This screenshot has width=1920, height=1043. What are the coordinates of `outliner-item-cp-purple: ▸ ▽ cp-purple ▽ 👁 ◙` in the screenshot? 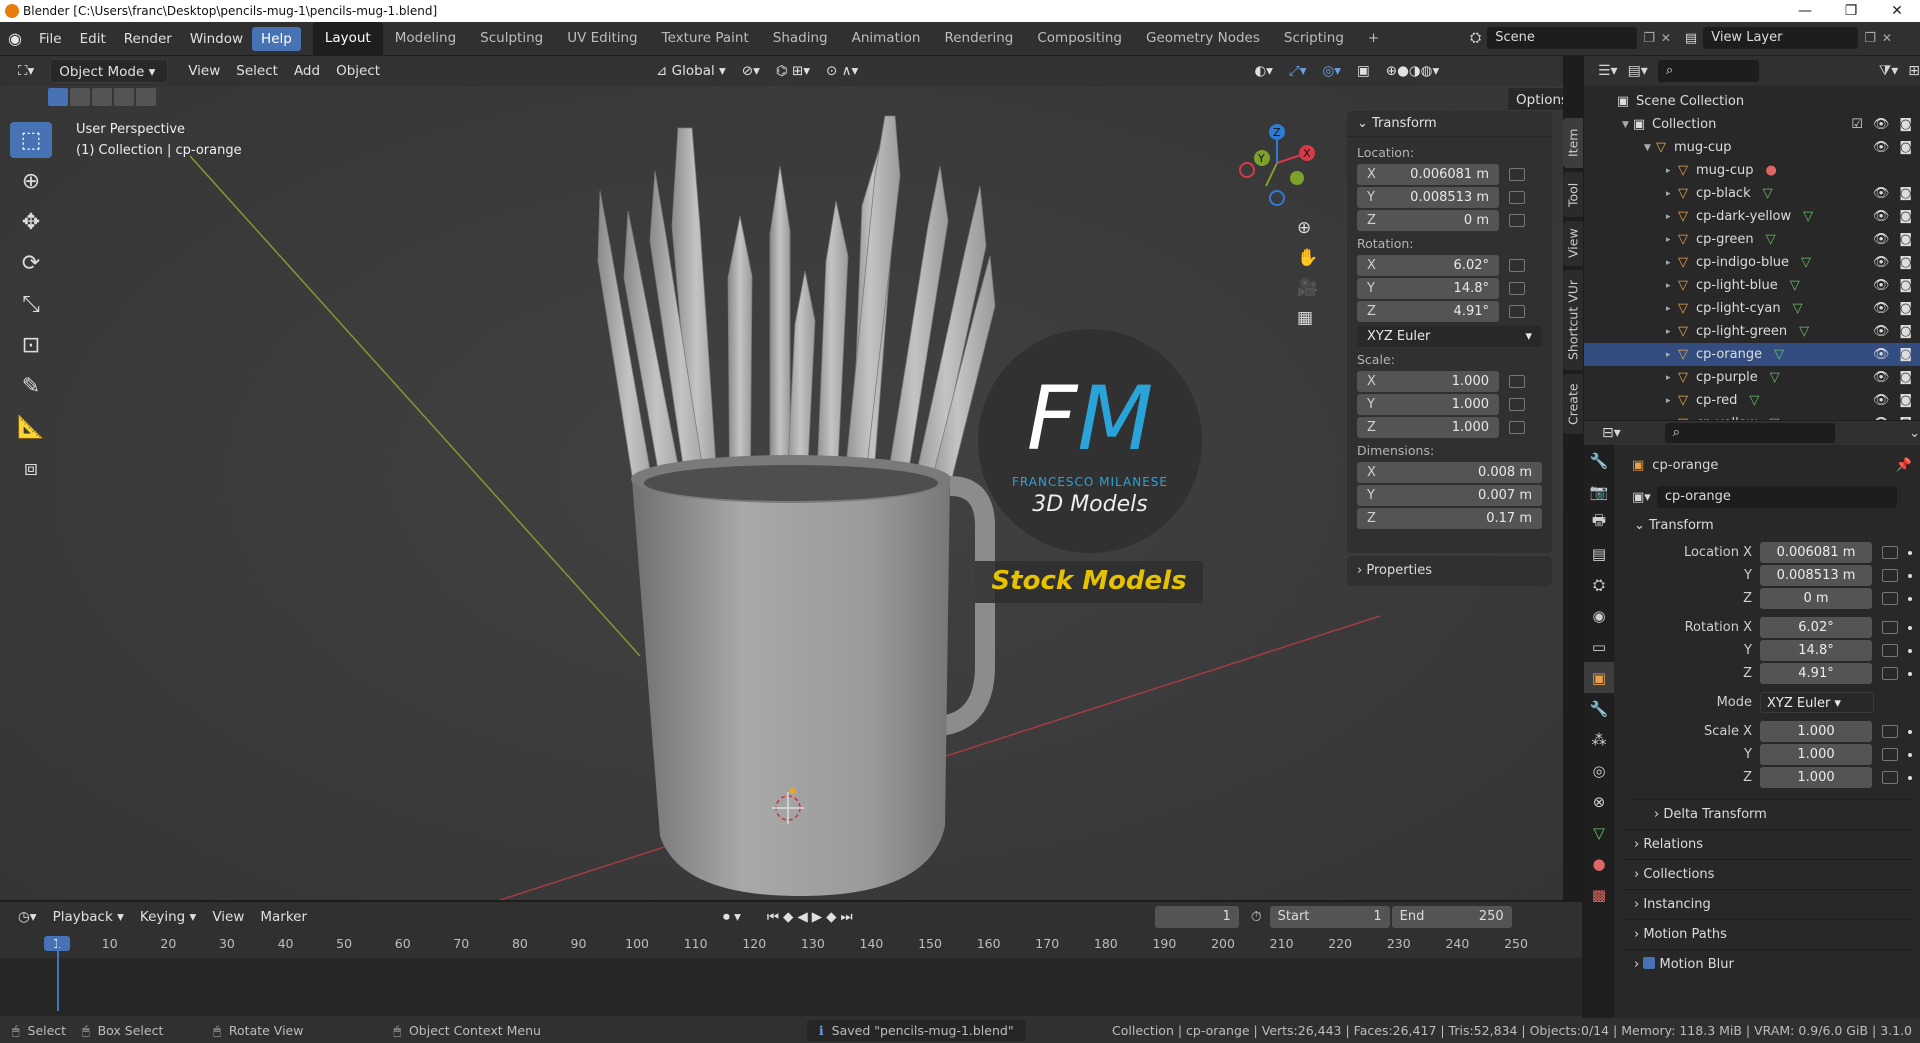 It's located at (1752, 377).